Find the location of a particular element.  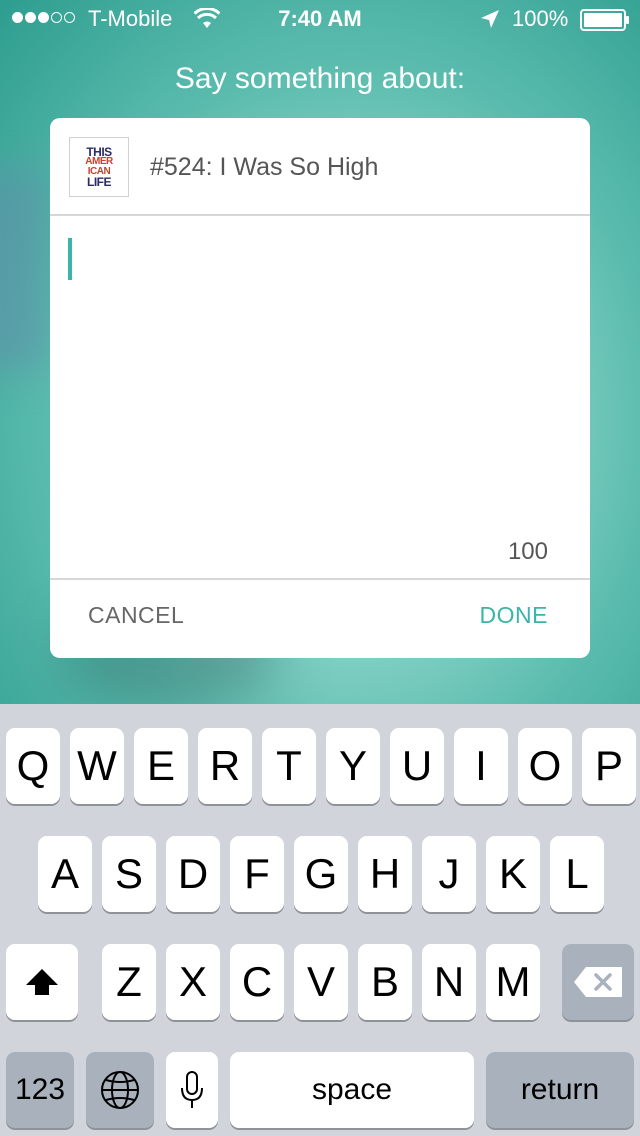

delete-key is located at coordinates (598, 982).